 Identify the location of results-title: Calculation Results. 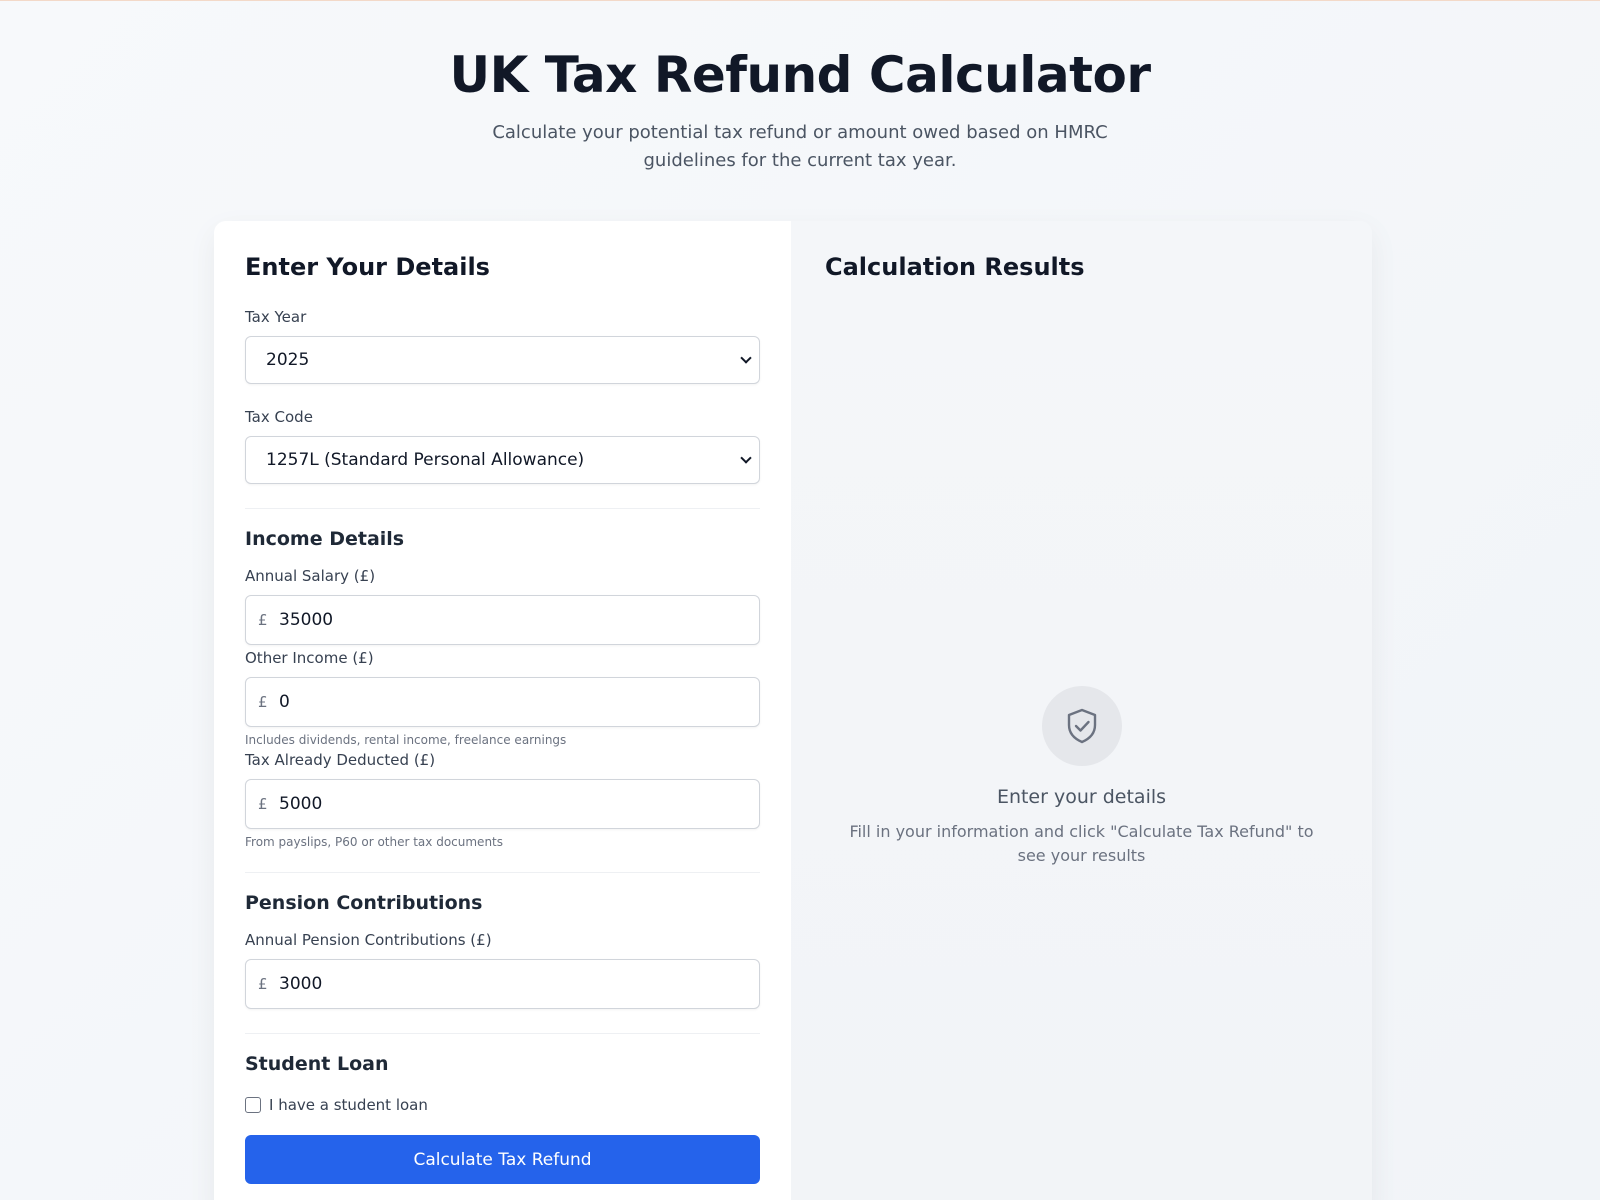
(955, 267).